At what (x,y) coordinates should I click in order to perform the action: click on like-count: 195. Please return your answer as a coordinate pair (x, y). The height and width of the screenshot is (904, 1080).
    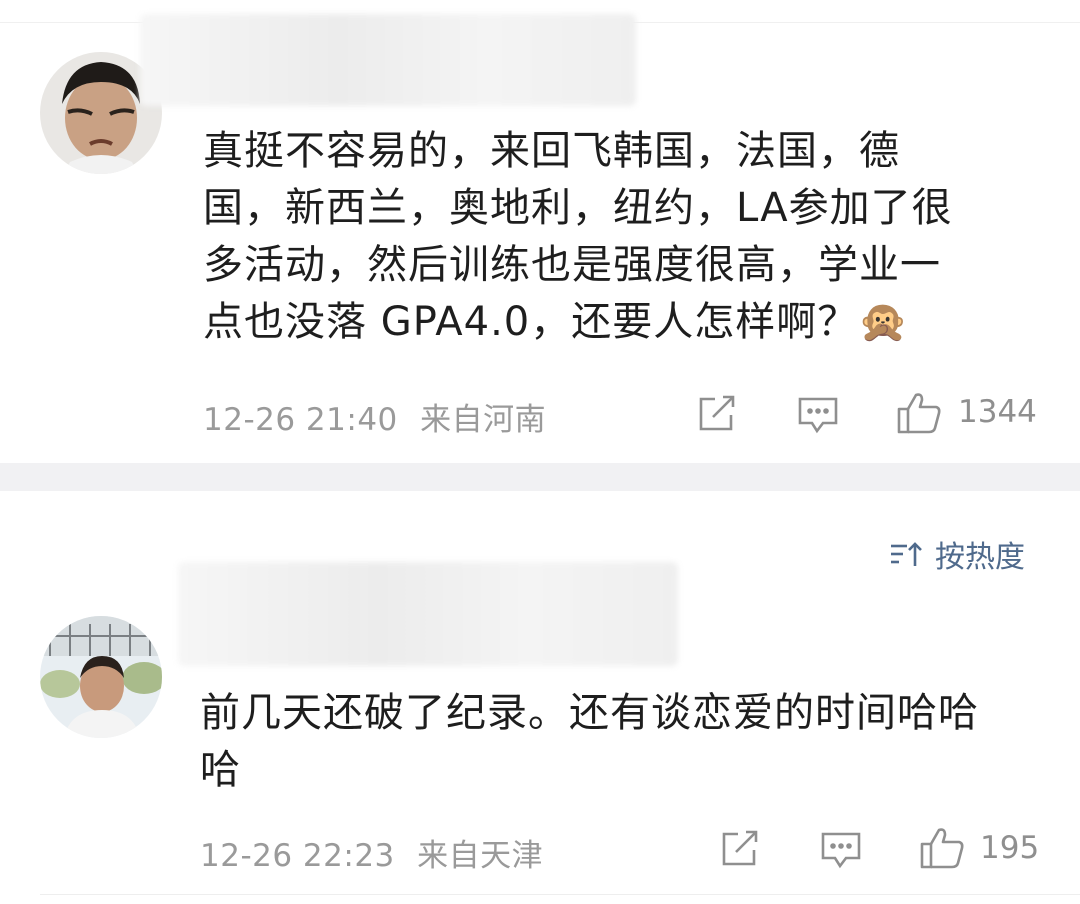
    Looking at the image, I should click on (1010, 848).